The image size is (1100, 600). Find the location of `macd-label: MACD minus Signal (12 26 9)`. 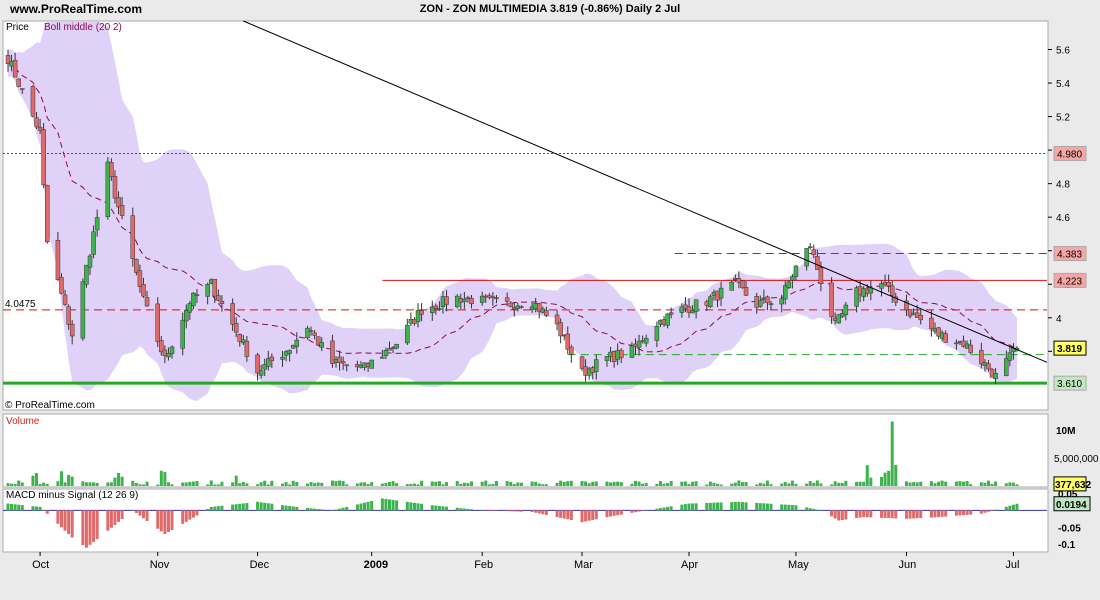

macd-label: MACD minus Signal (12 26 9) is located at coordinates (72, 495).